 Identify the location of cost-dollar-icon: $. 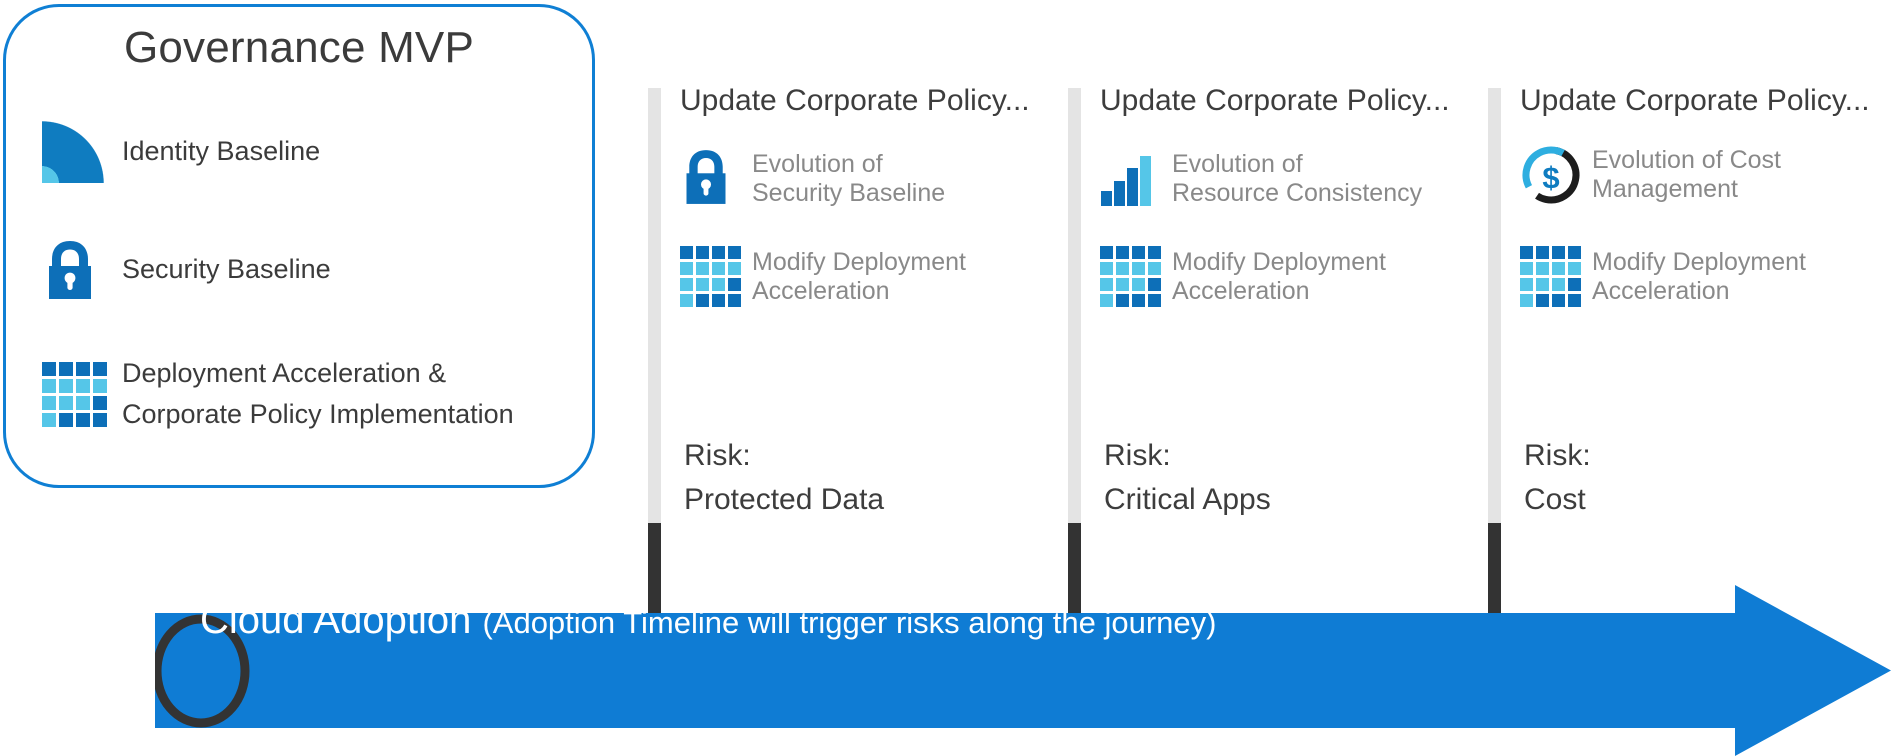
(1556, 175).